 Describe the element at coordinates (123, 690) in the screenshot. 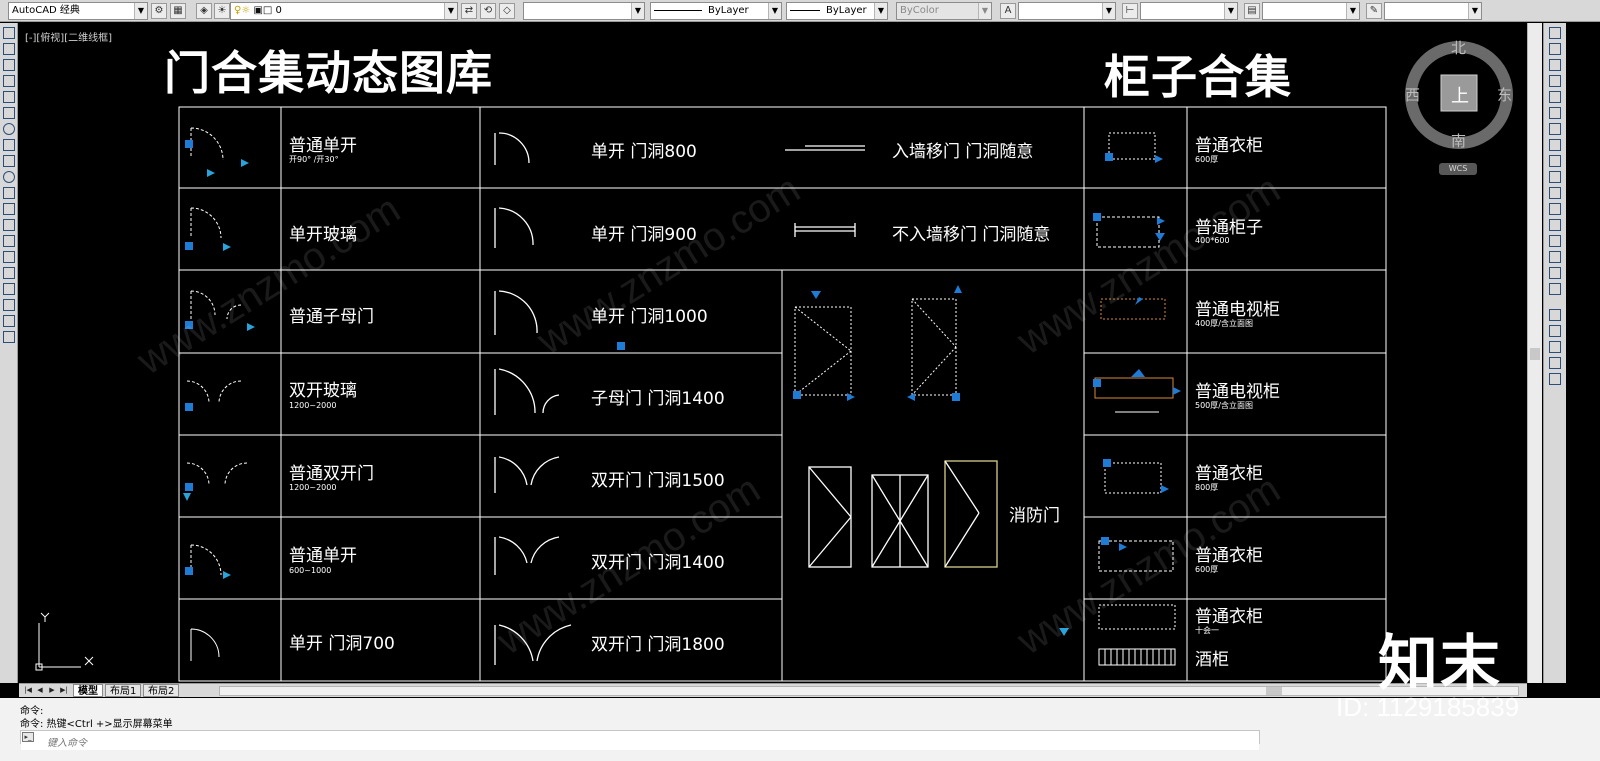

I see `tab-layout1: 布局1` at that location.